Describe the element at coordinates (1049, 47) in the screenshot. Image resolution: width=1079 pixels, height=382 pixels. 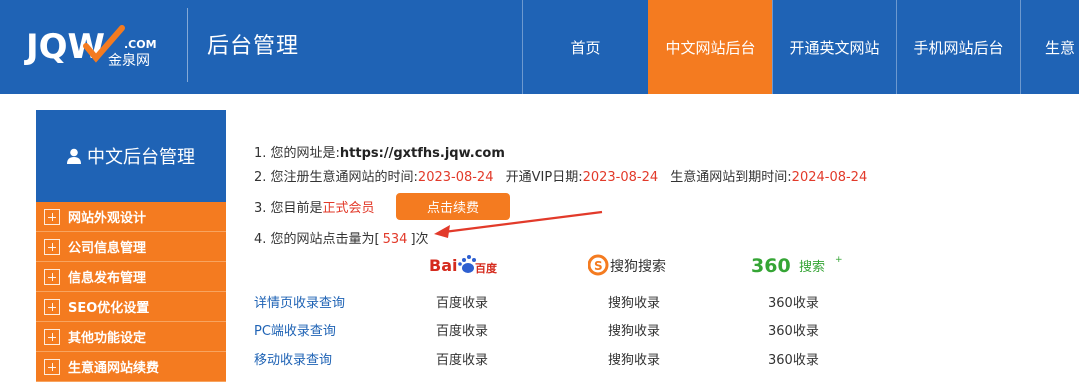
I see `nav-shengyitong: 生意` at that location.